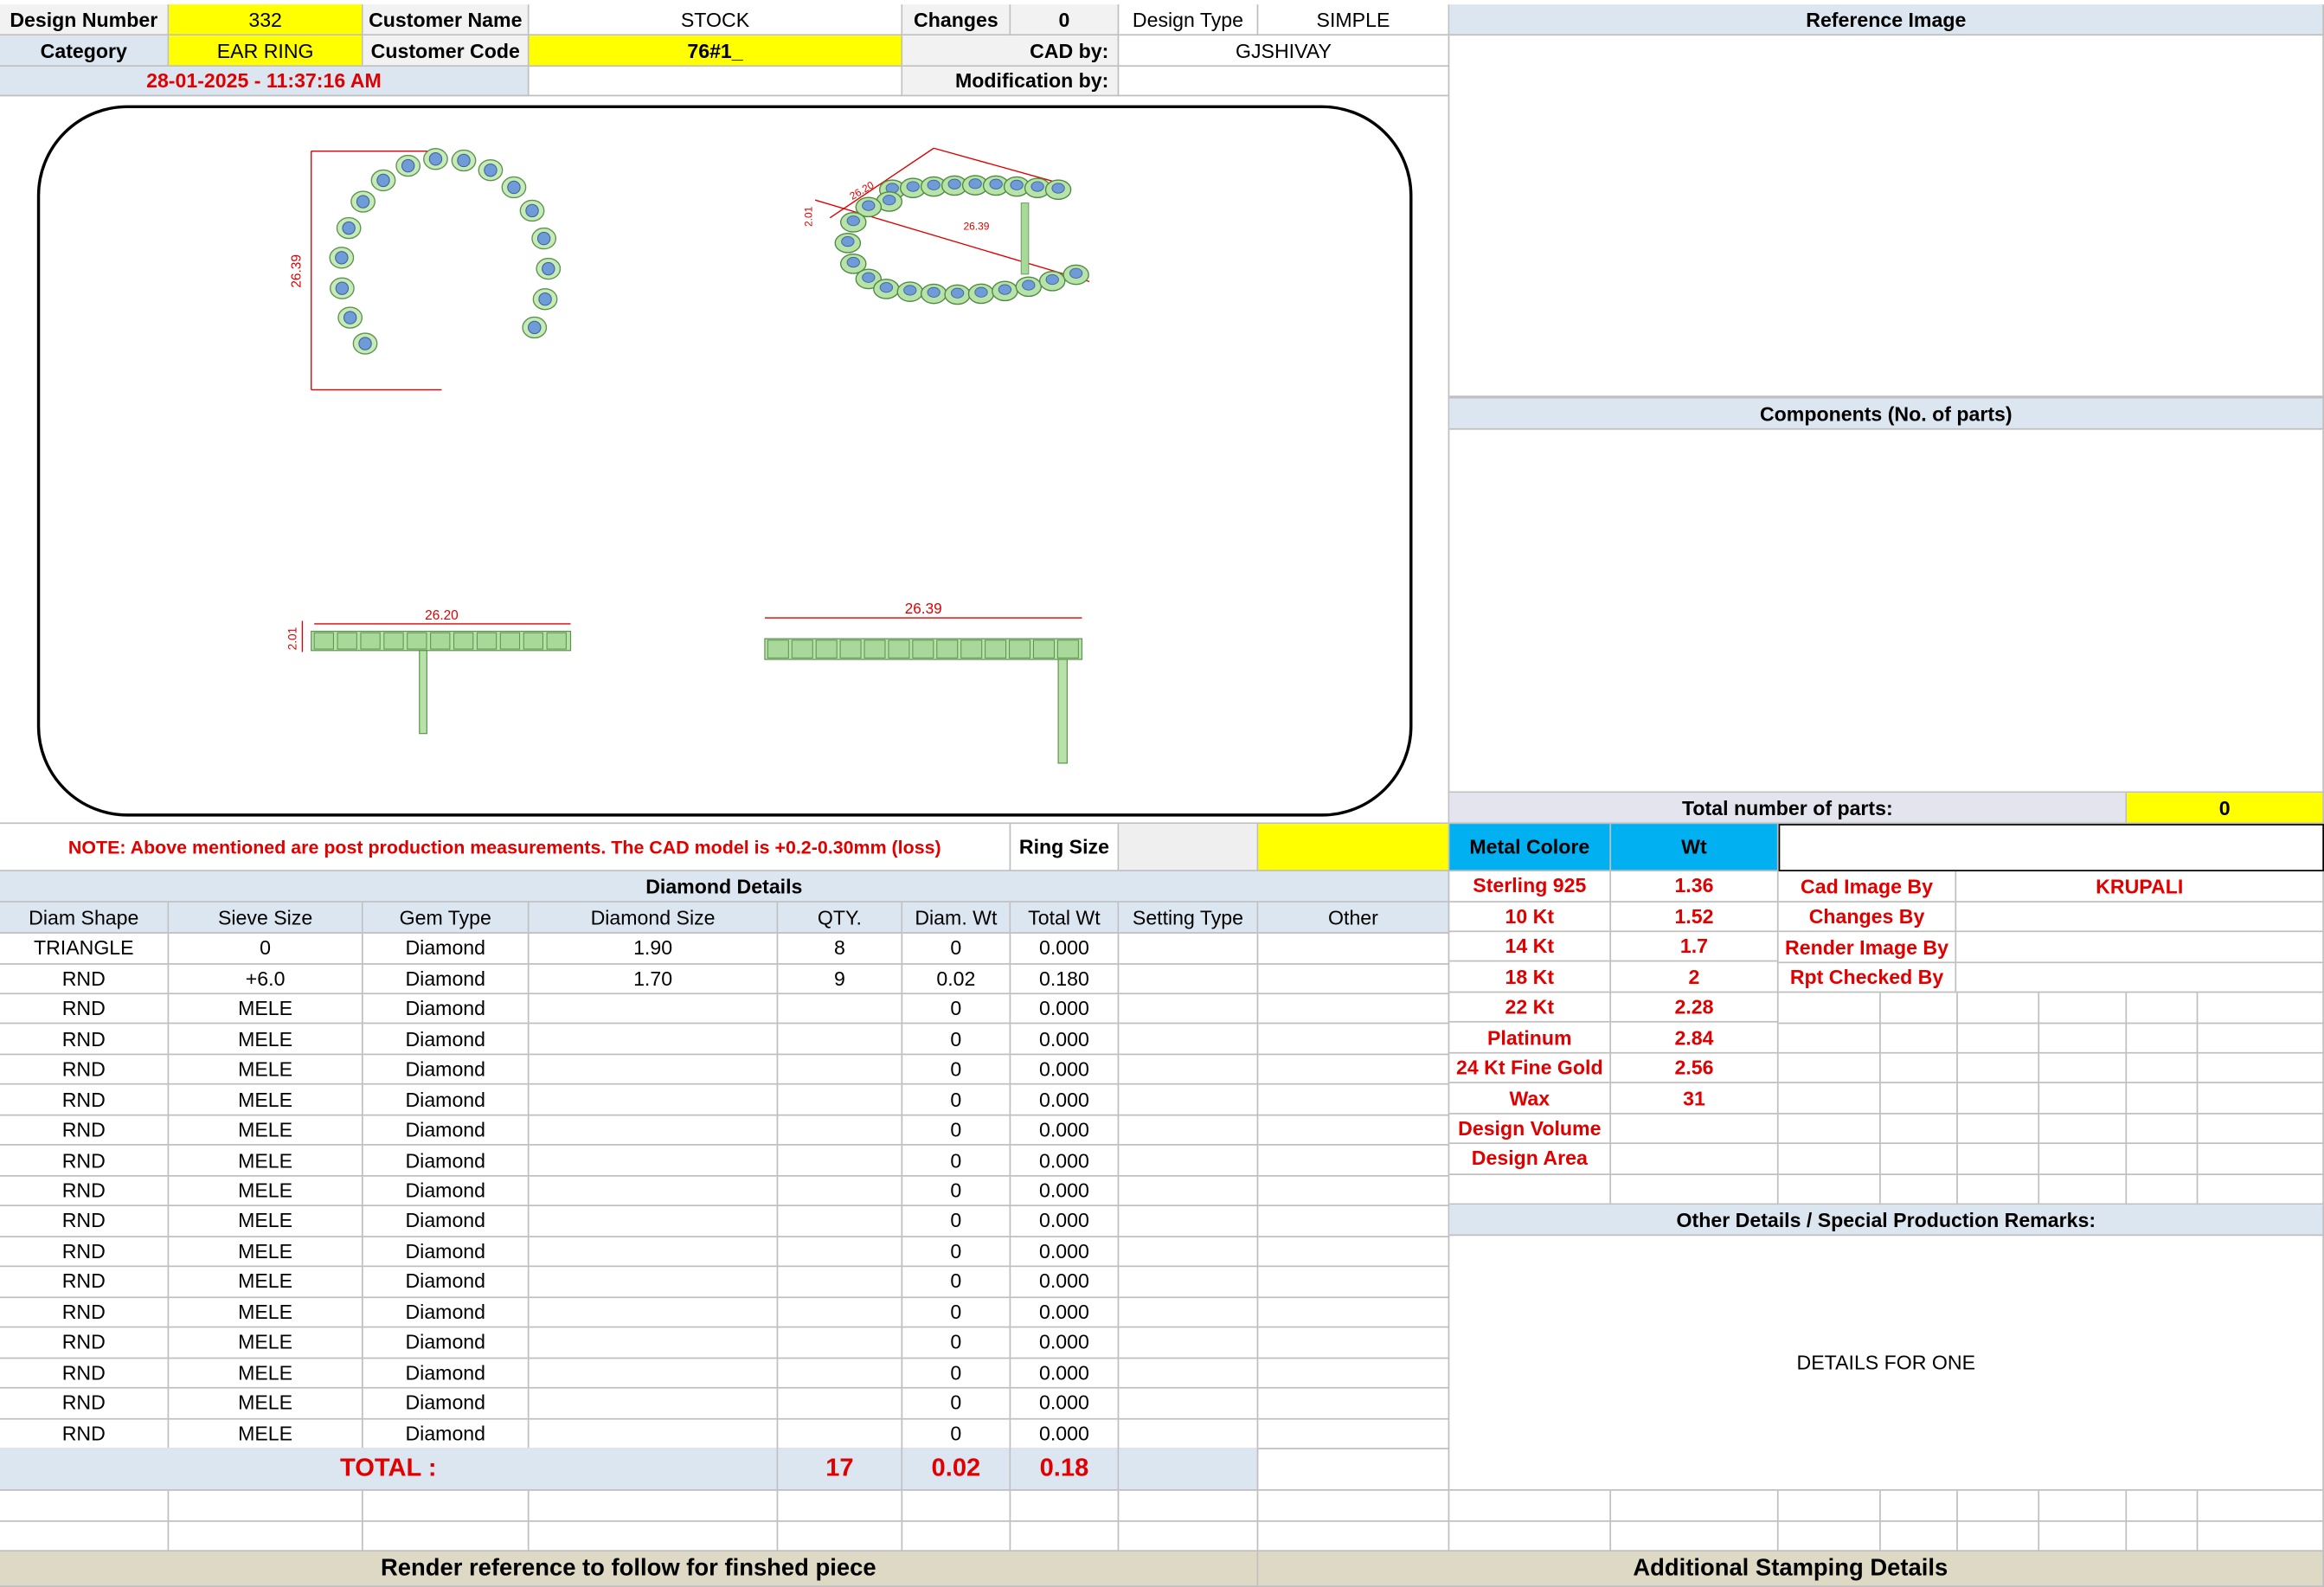 The width and height of the screenshot is (2324, 1587). I want to click on design-number-value: 332, so click(266, 20).